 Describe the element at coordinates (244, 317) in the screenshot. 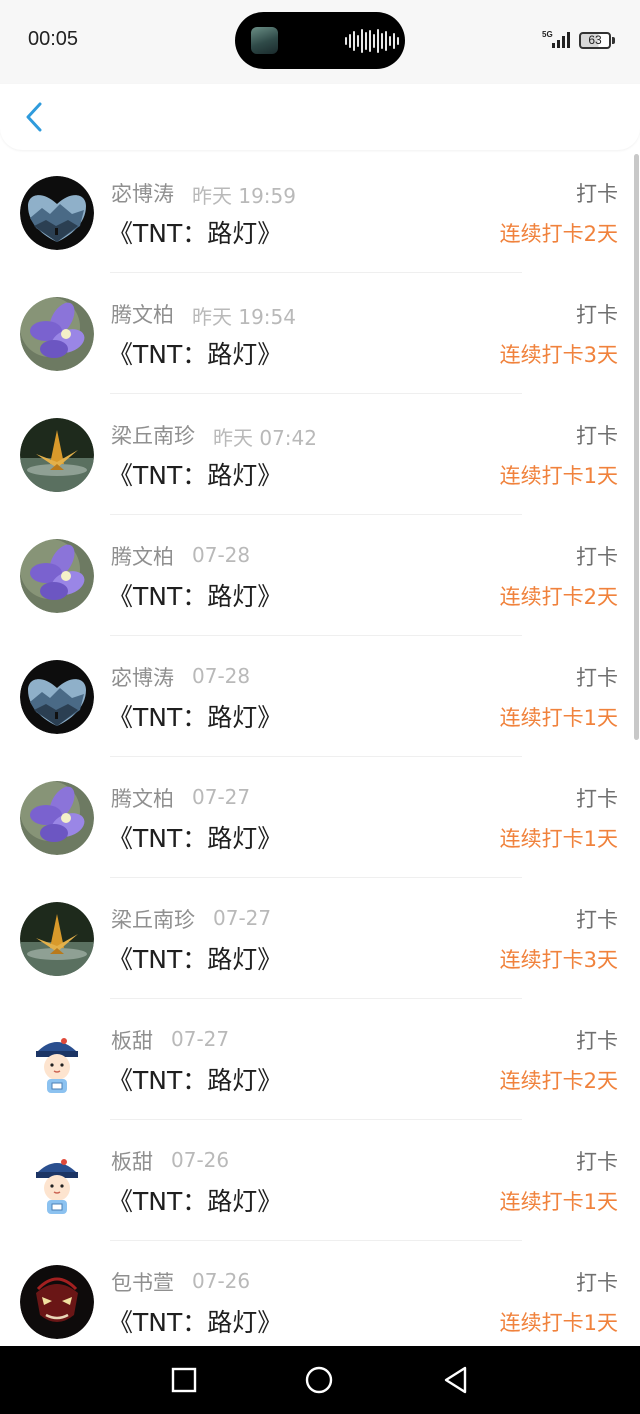

I see `checkin-time: 昨天 19:54` at that location.